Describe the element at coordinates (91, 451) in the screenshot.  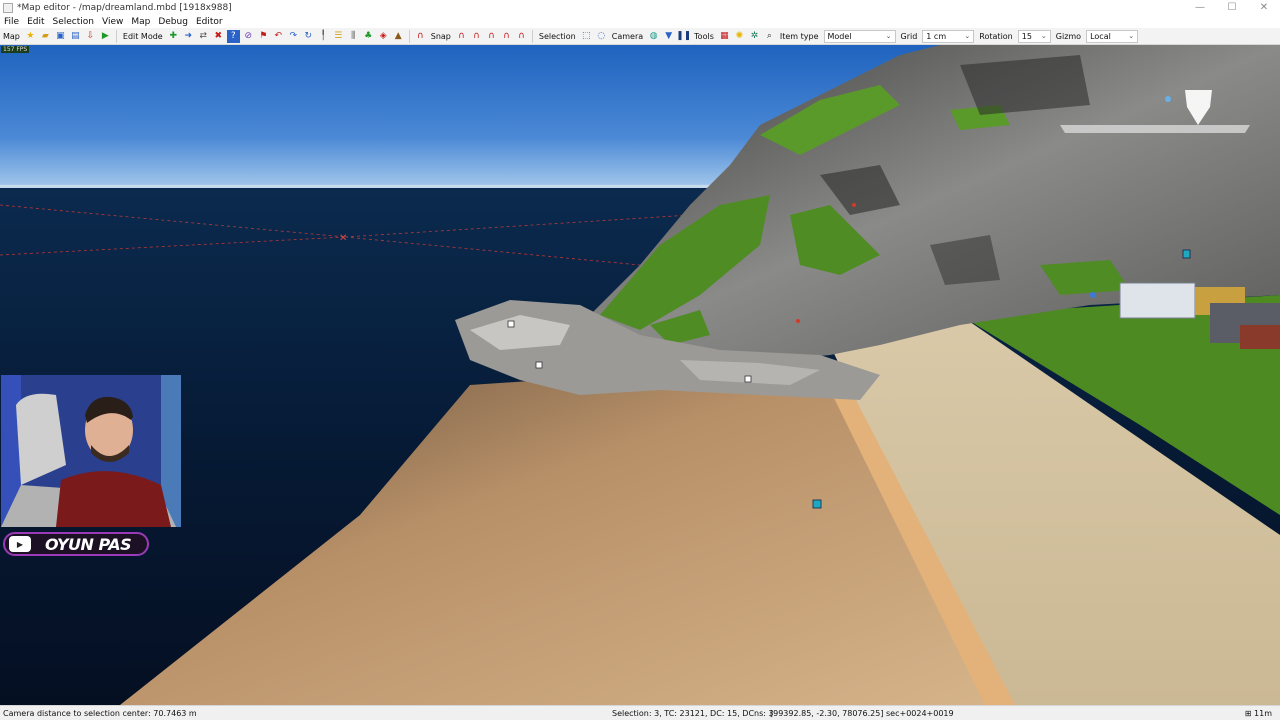
I see `webcam-overlay` at that location.